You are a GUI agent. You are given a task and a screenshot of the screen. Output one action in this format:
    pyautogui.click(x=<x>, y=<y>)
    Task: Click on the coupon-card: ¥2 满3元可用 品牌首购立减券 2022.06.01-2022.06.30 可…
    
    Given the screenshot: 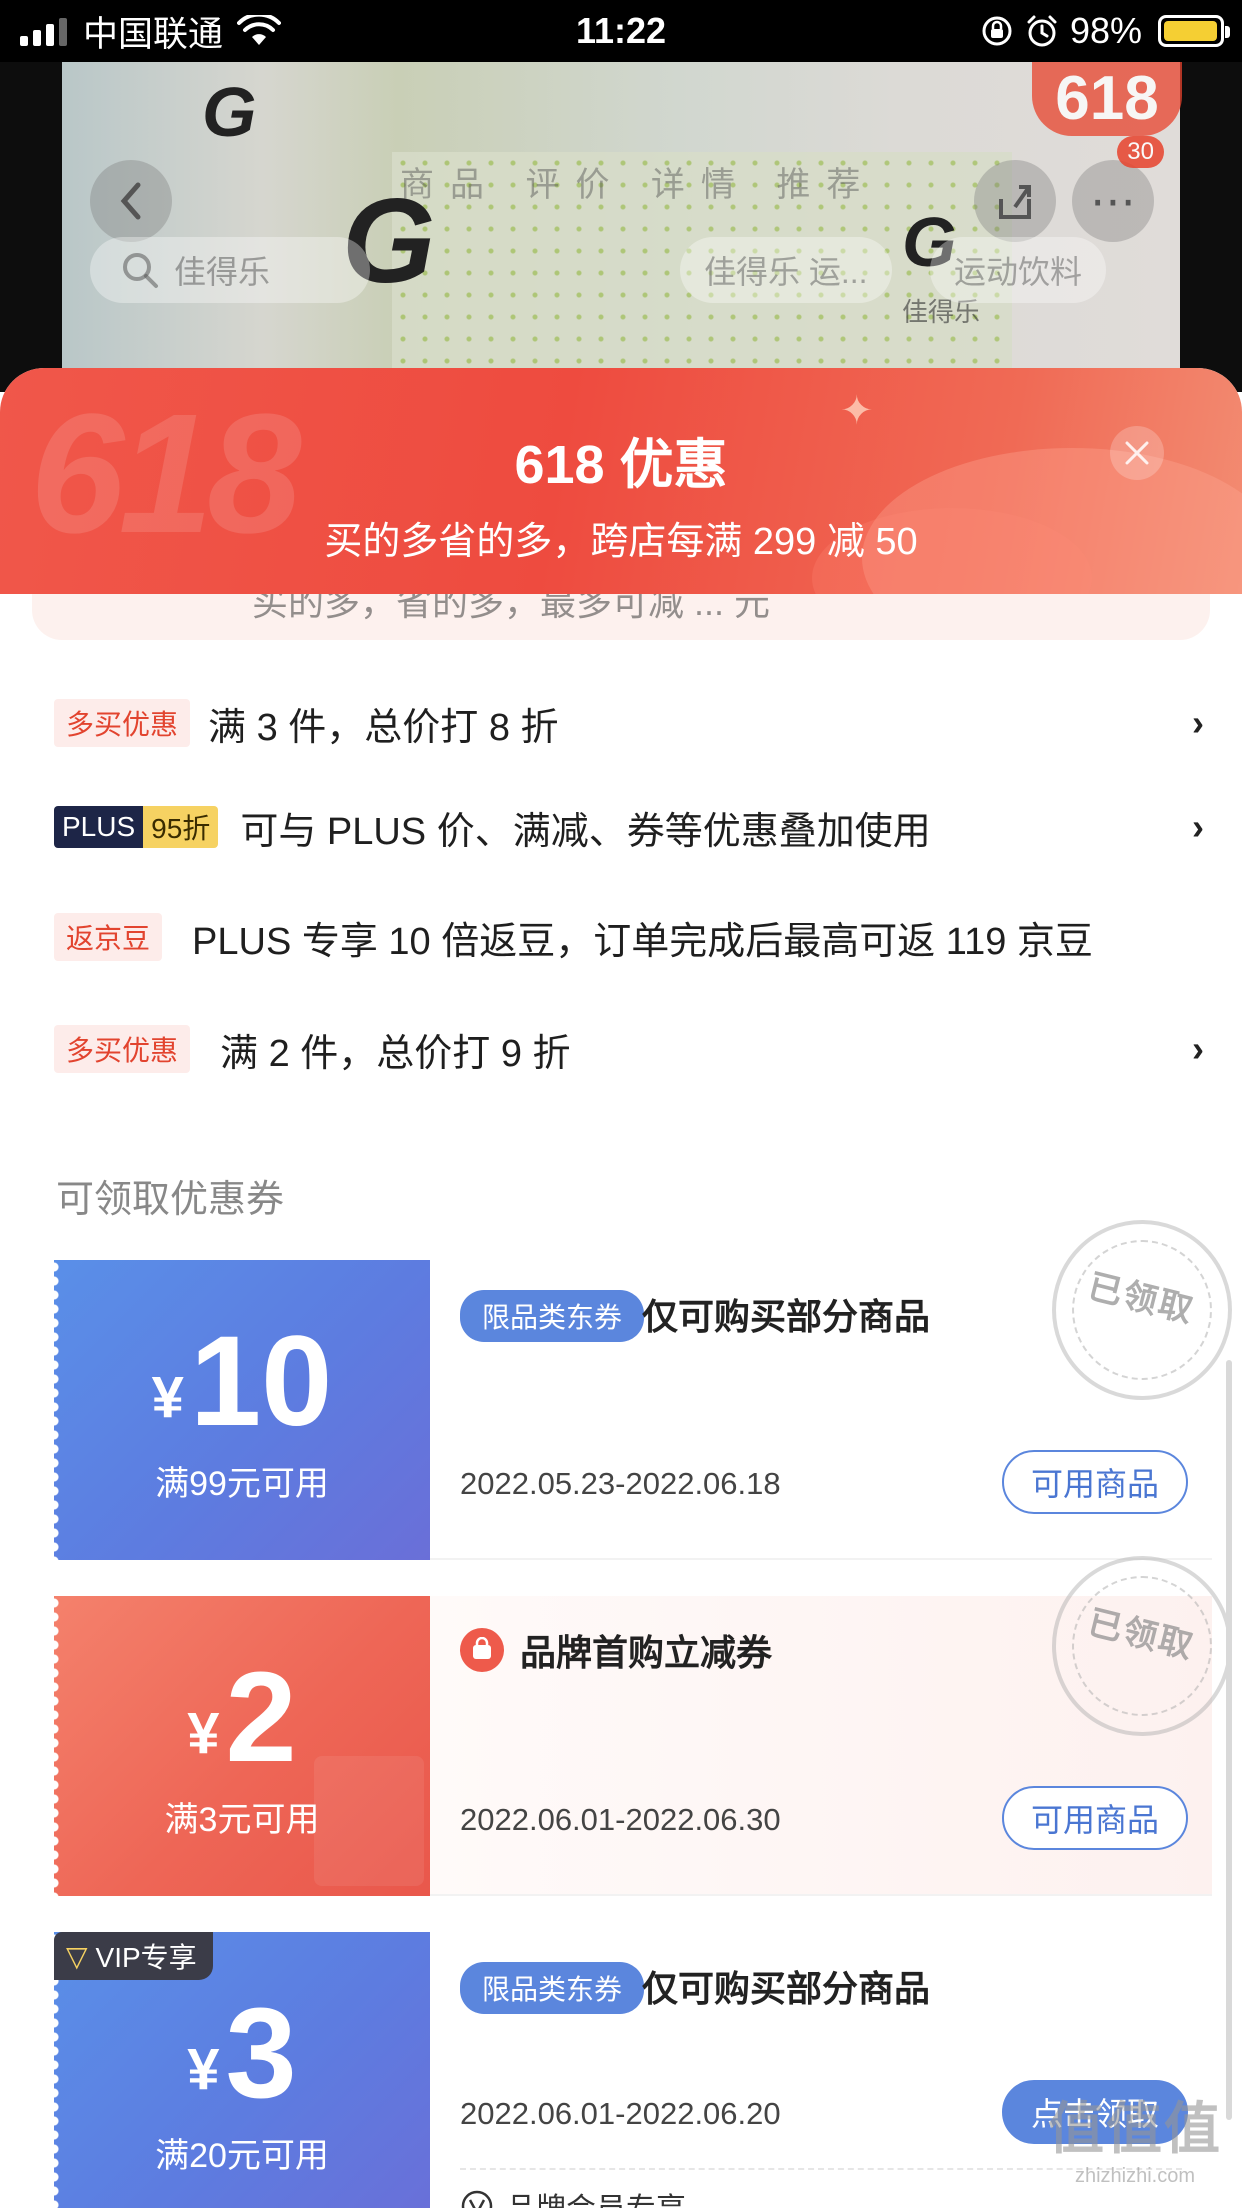 What is the action you would take?
    pyautogui.click(x=643, y=1726)
    